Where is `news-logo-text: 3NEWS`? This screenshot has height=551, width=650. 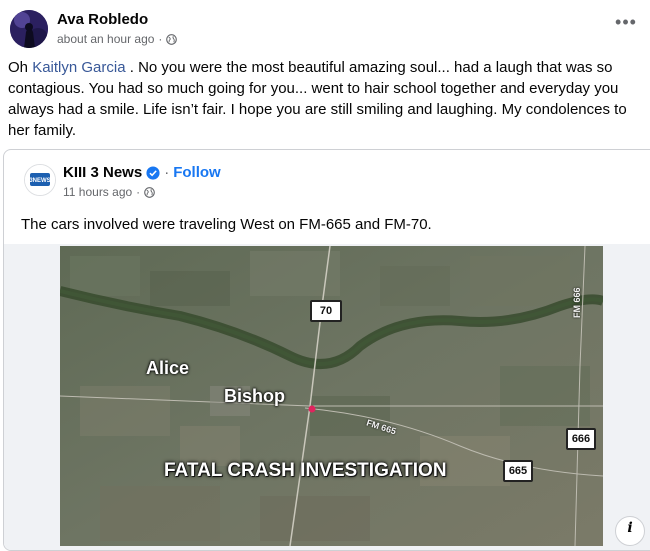
news-logo-text: 3NEWS is located at coordinates (39, 181).